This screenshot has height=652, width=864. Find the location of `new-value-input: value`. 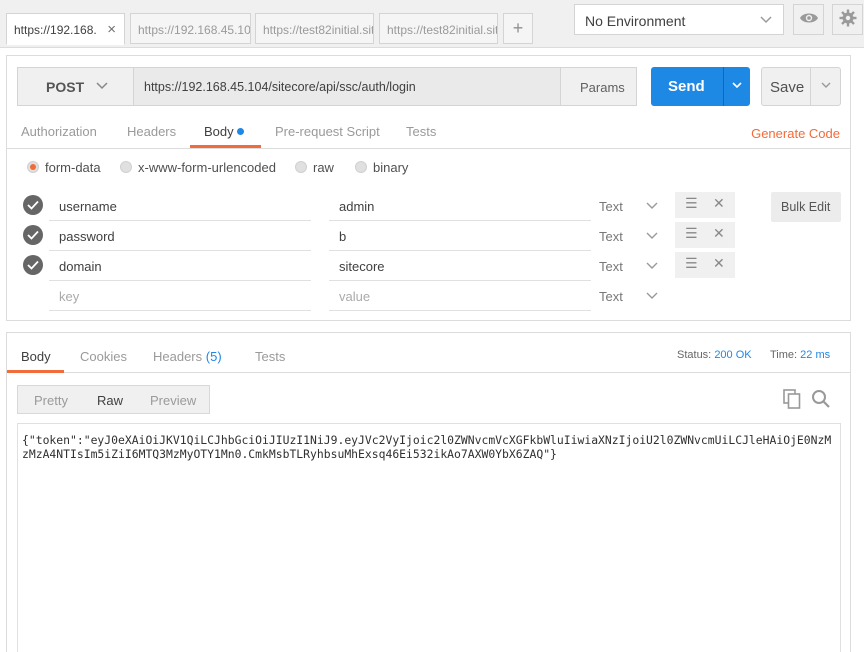

new-value-input: value is located at coordinates (460, 296).